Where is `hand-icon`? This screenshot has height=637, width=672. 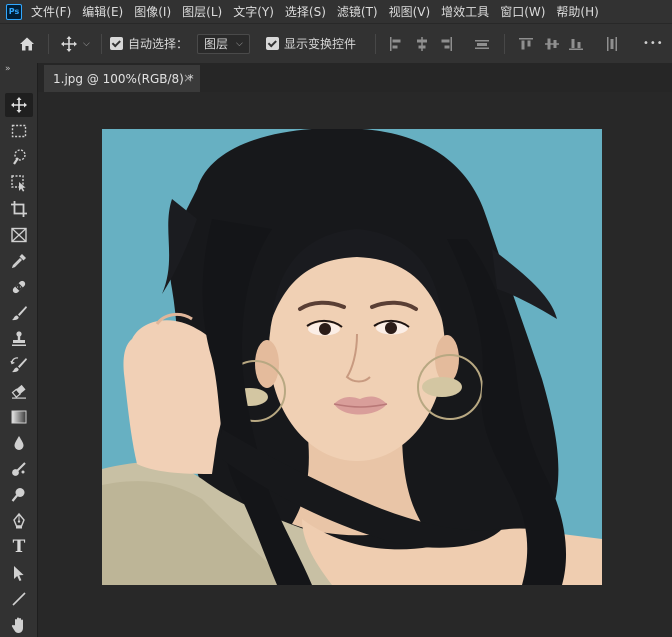
hand-icon is located at coordinates (17, 625).